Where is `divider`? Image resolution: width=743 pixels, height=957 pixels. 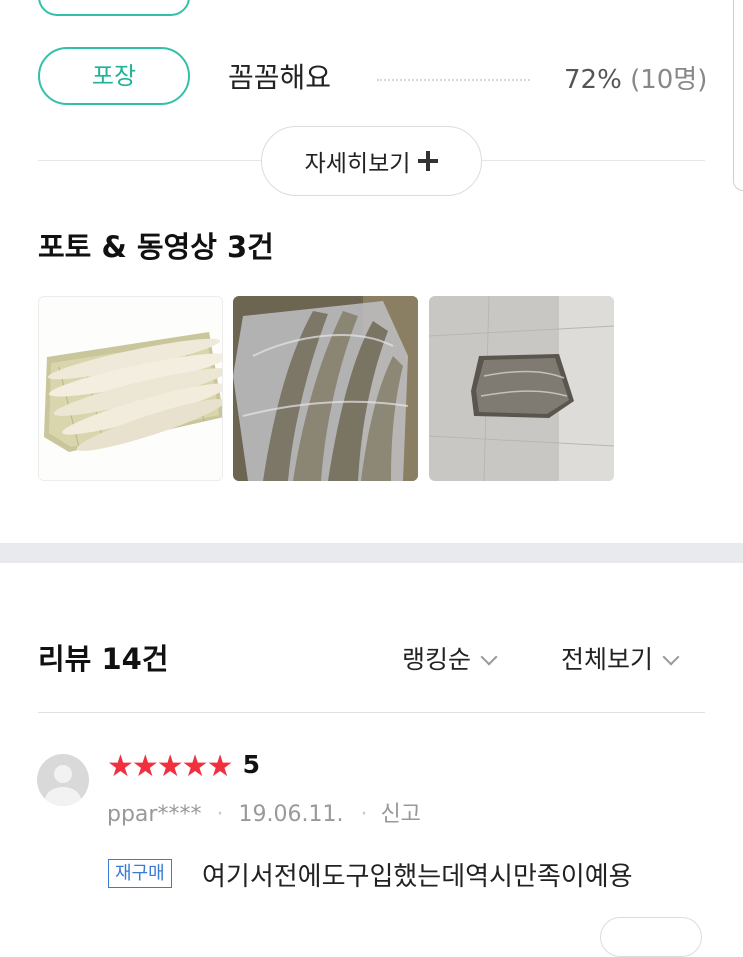 divider is located at coordinates (371, 712).